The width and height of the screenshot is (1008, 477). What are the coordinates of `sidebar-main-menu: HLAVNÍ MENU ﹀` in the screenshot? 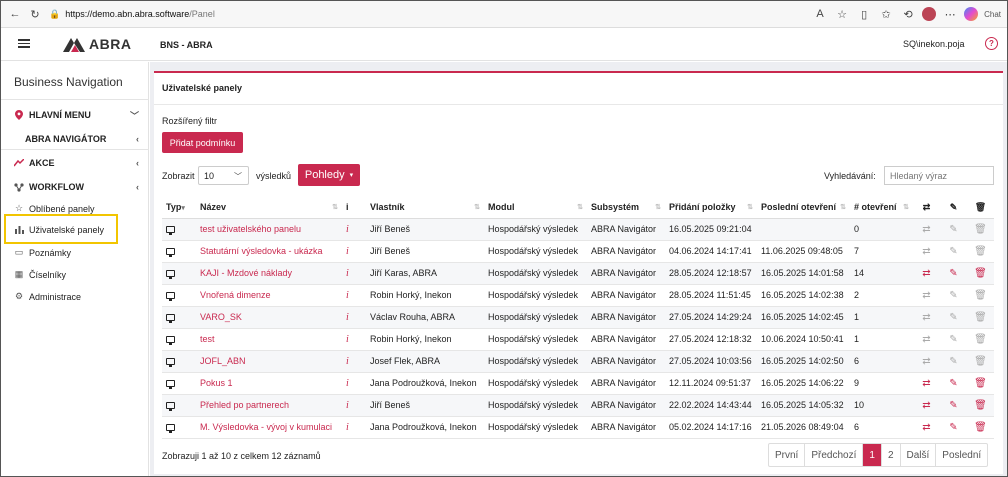 It's located at (76, 115).